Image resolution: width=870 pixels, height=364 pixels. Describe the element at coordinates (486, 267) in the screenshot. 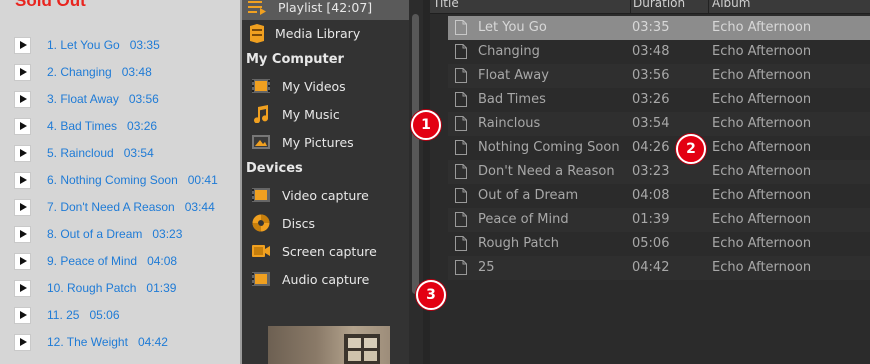

I see `row-title: 25` at that location.